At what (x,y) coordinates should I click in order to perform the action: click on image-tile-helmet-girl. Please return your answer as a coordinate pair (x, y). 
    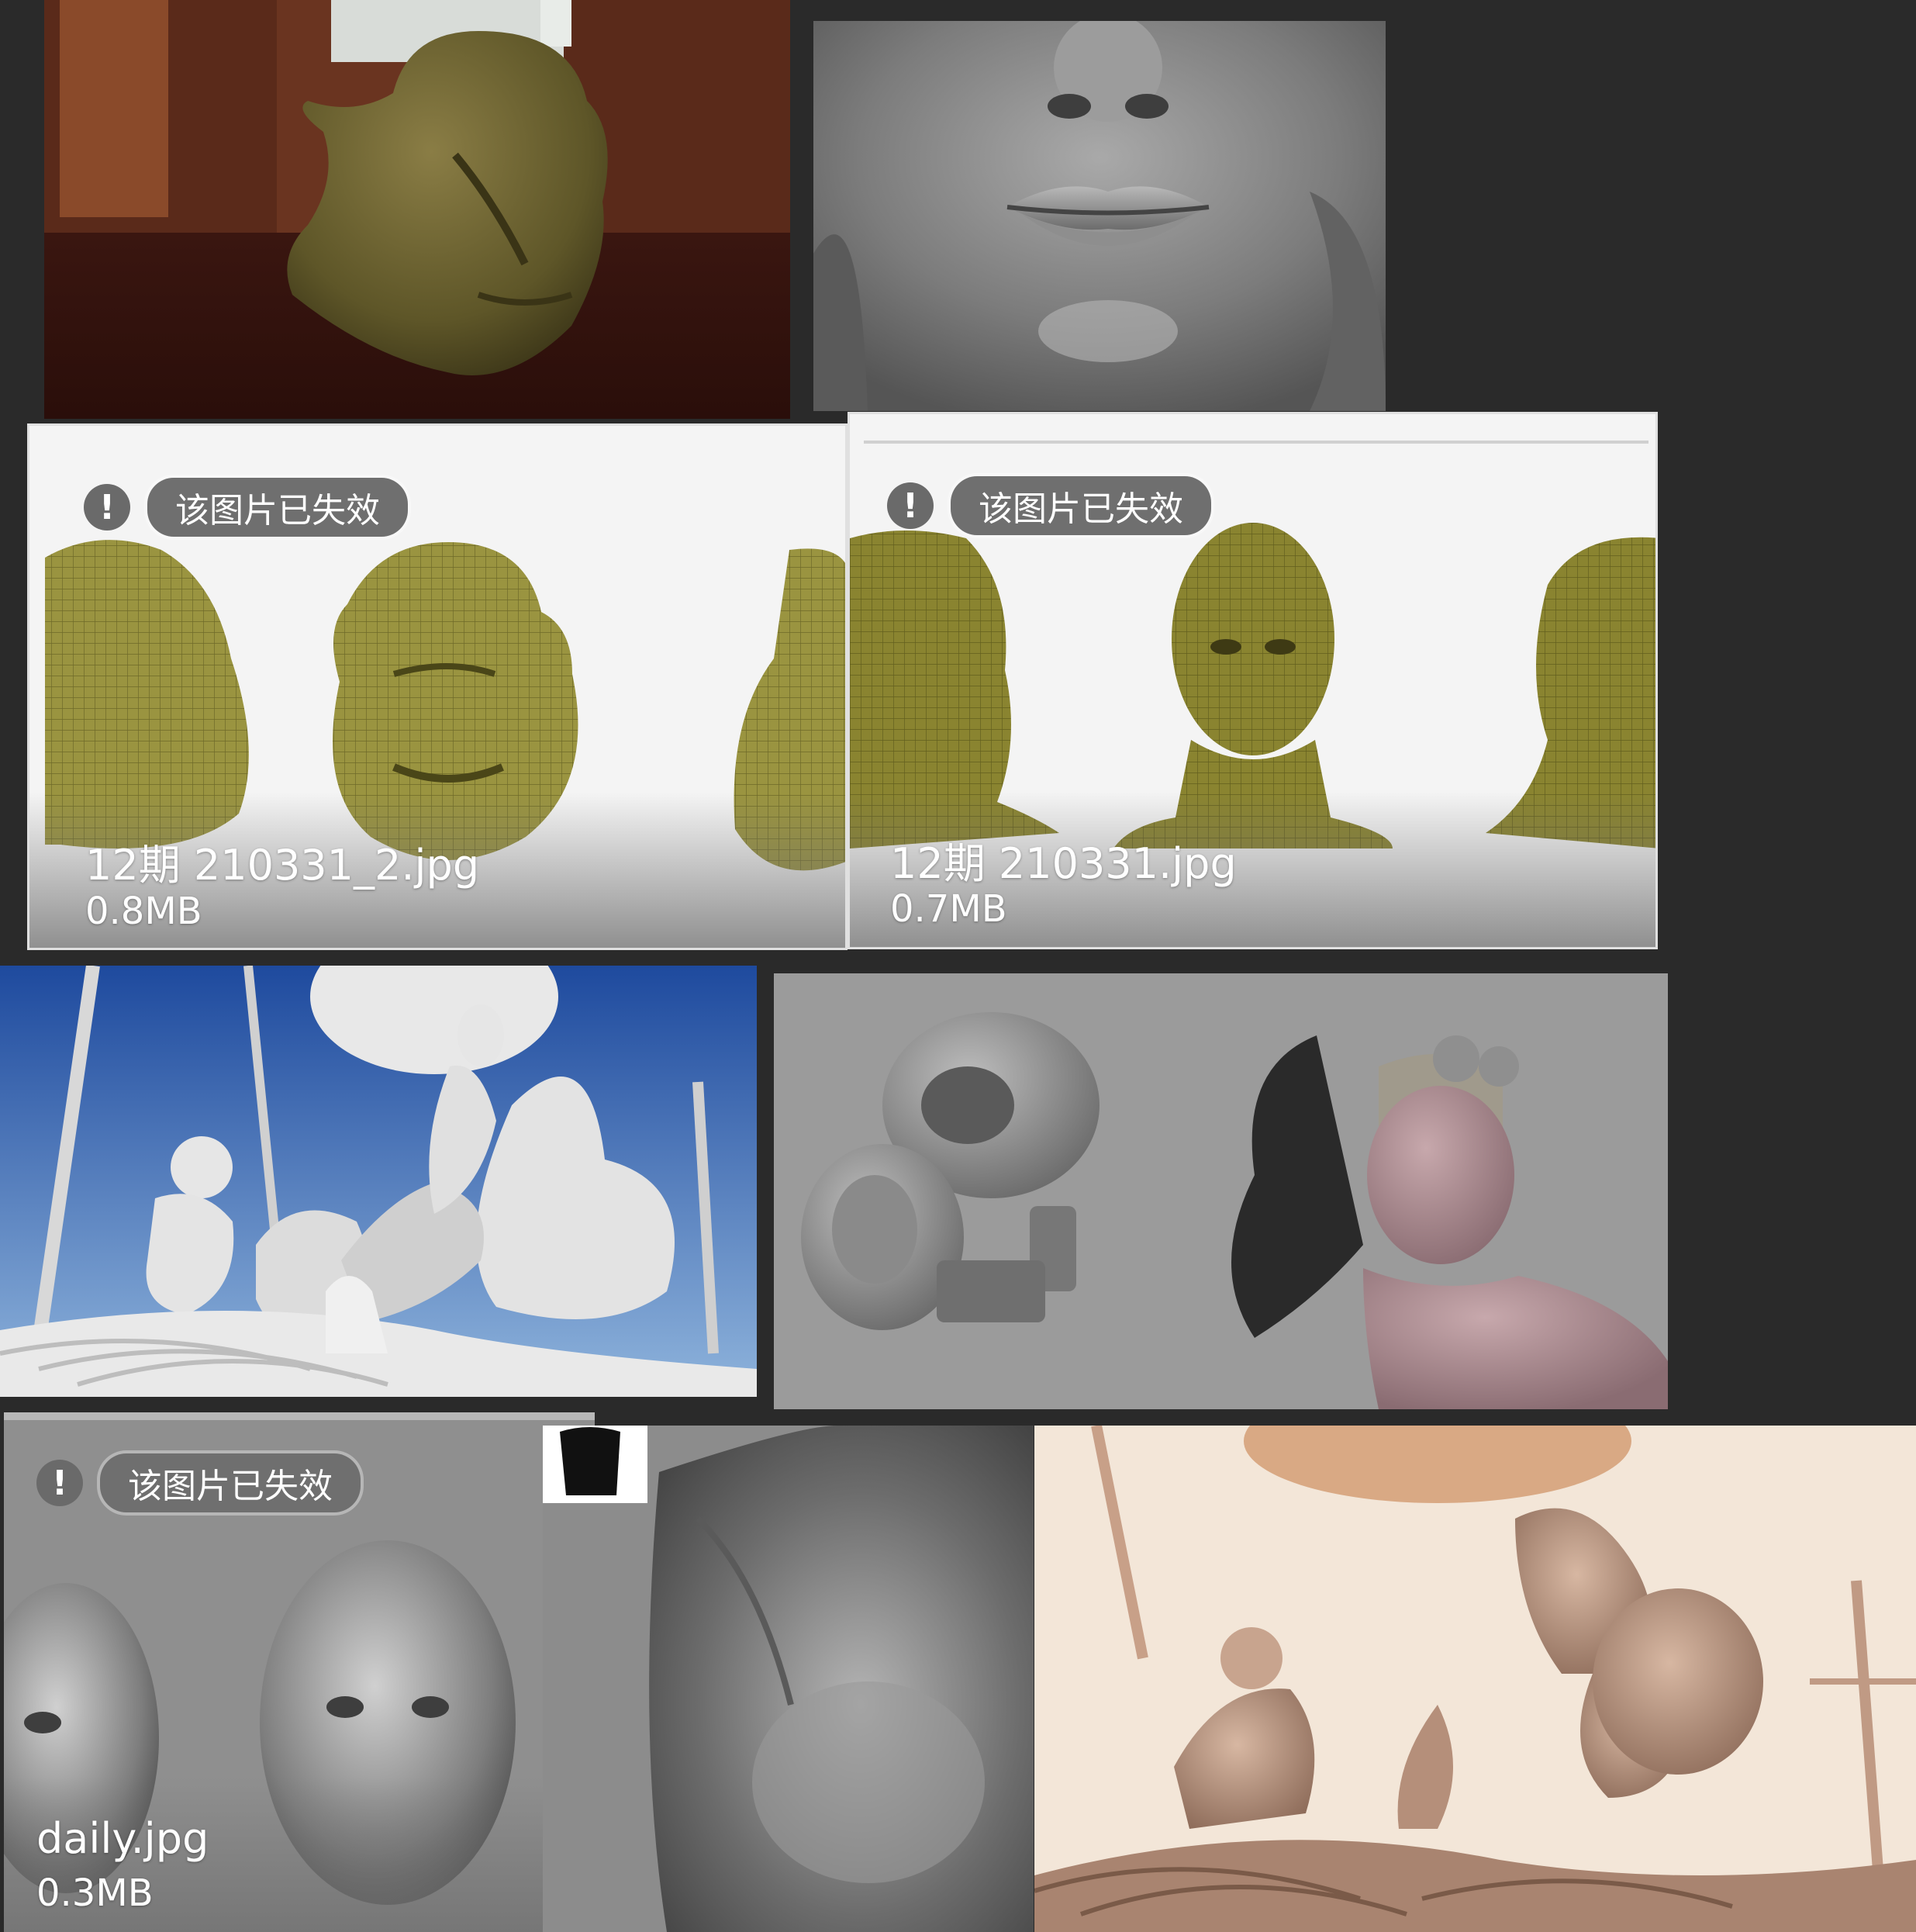
    Looking at the image, I should click on (1221, 1191).